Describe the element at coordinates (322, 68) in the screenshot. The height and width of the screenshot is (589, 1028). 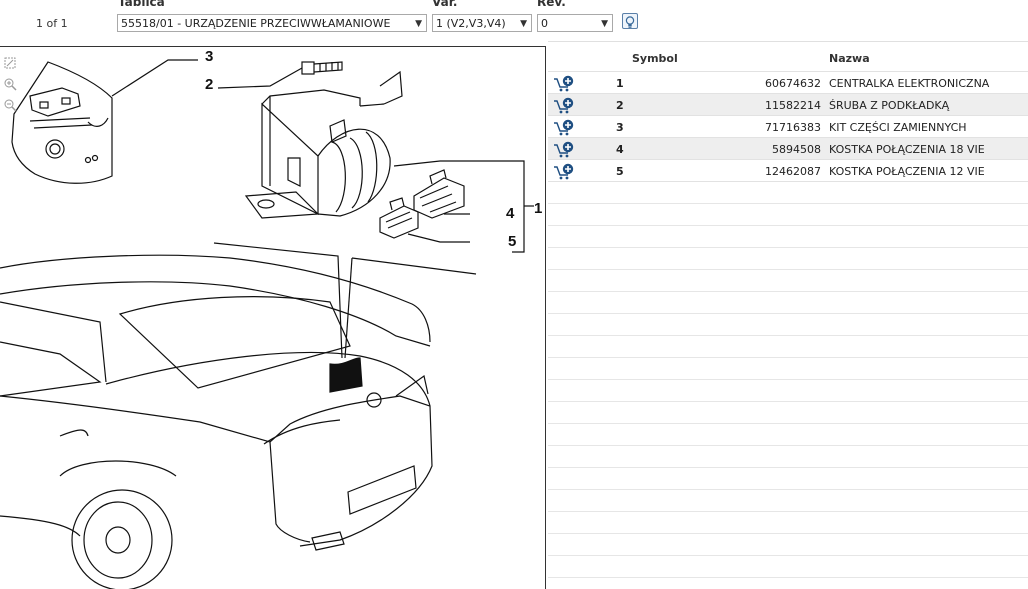
I see `diagram-part-bolt` at that location.